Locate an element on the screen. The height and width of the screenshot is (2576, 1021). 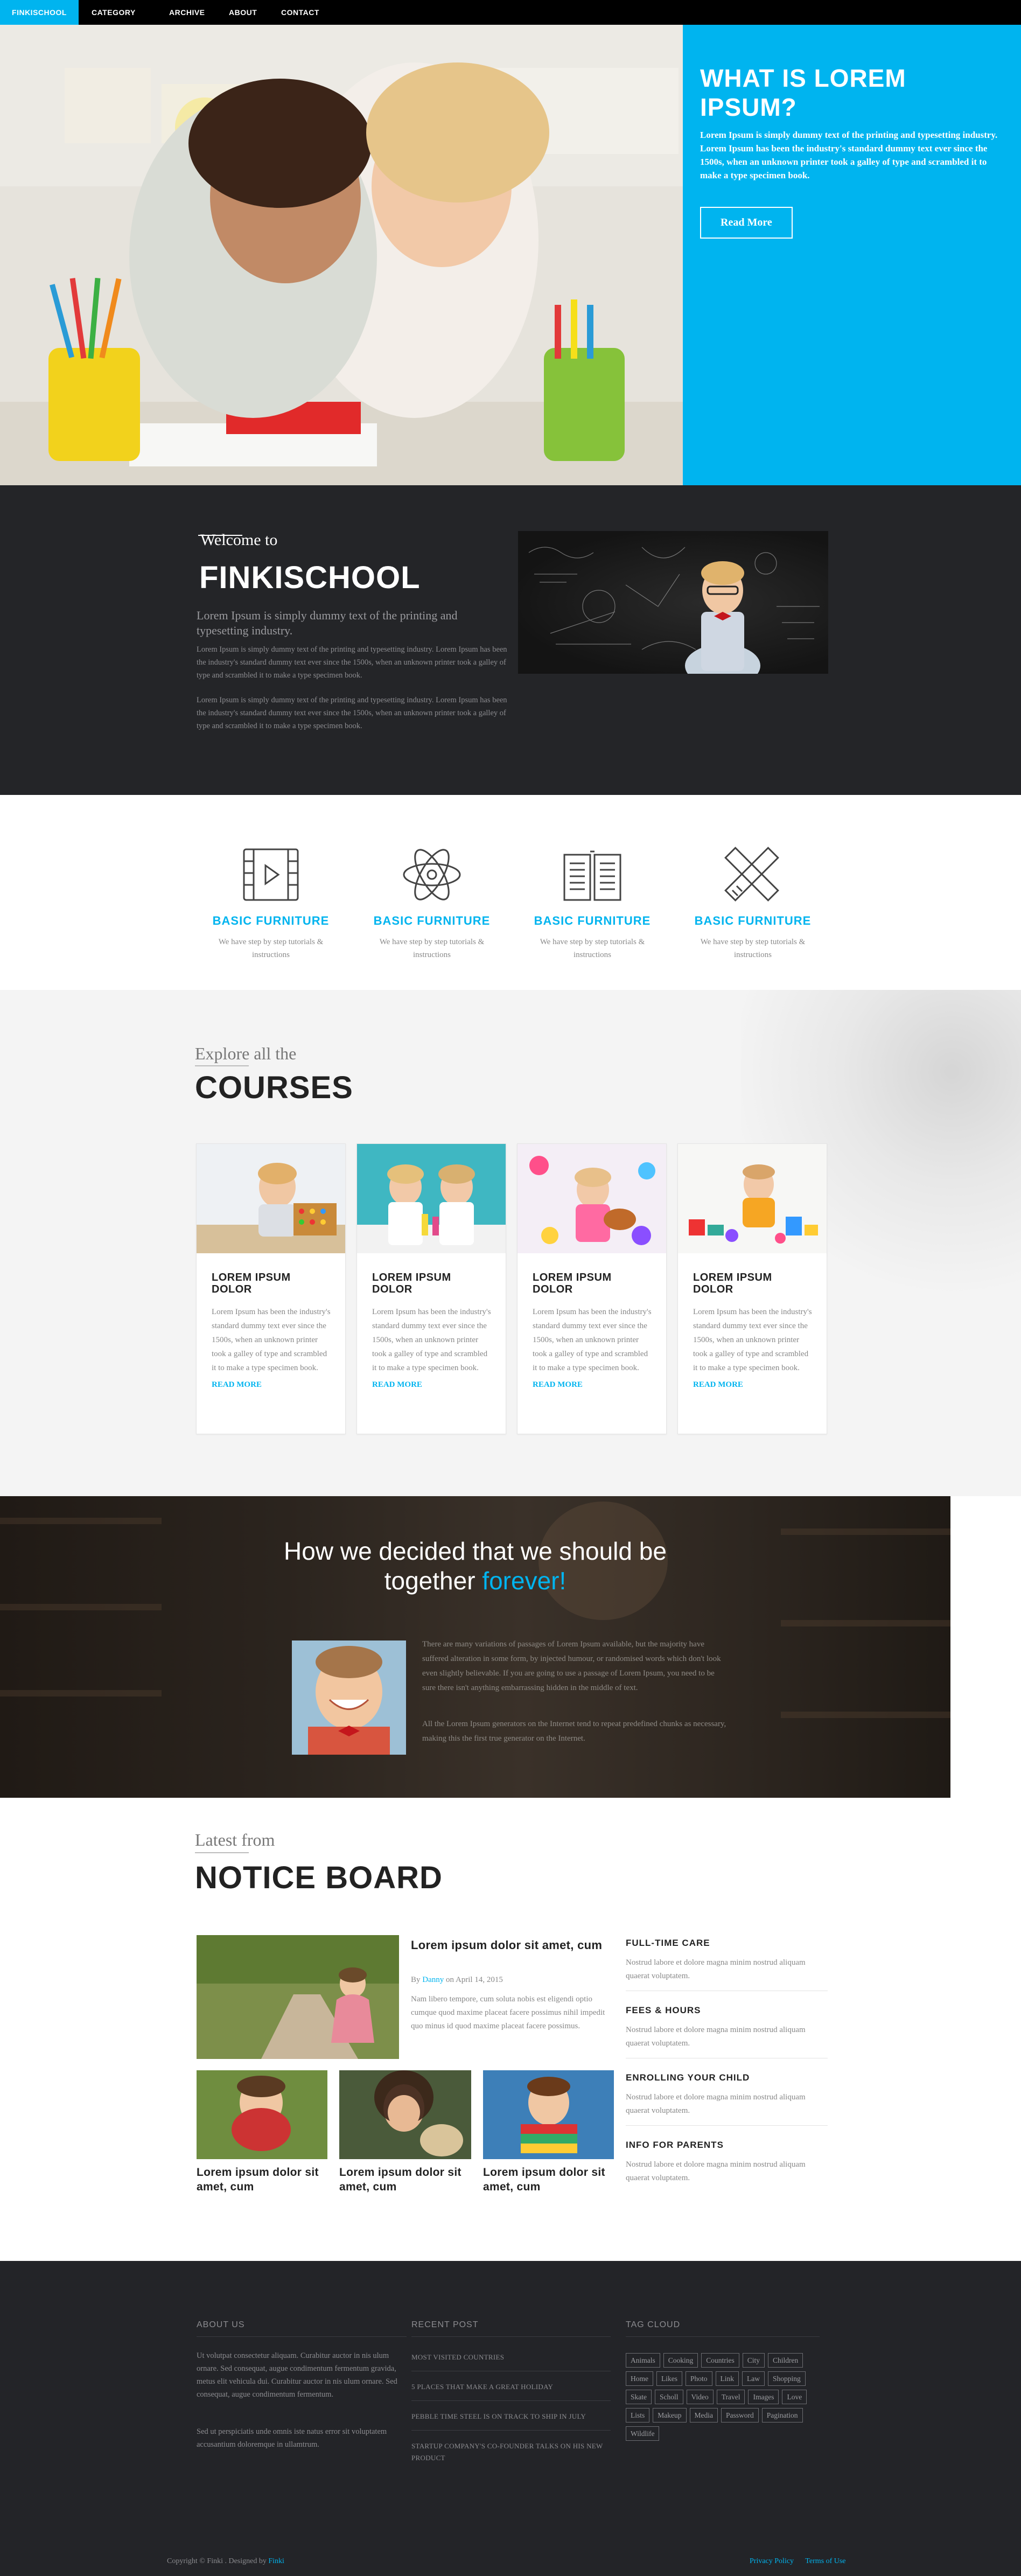
video-icon is located at coordinates (271, 874).